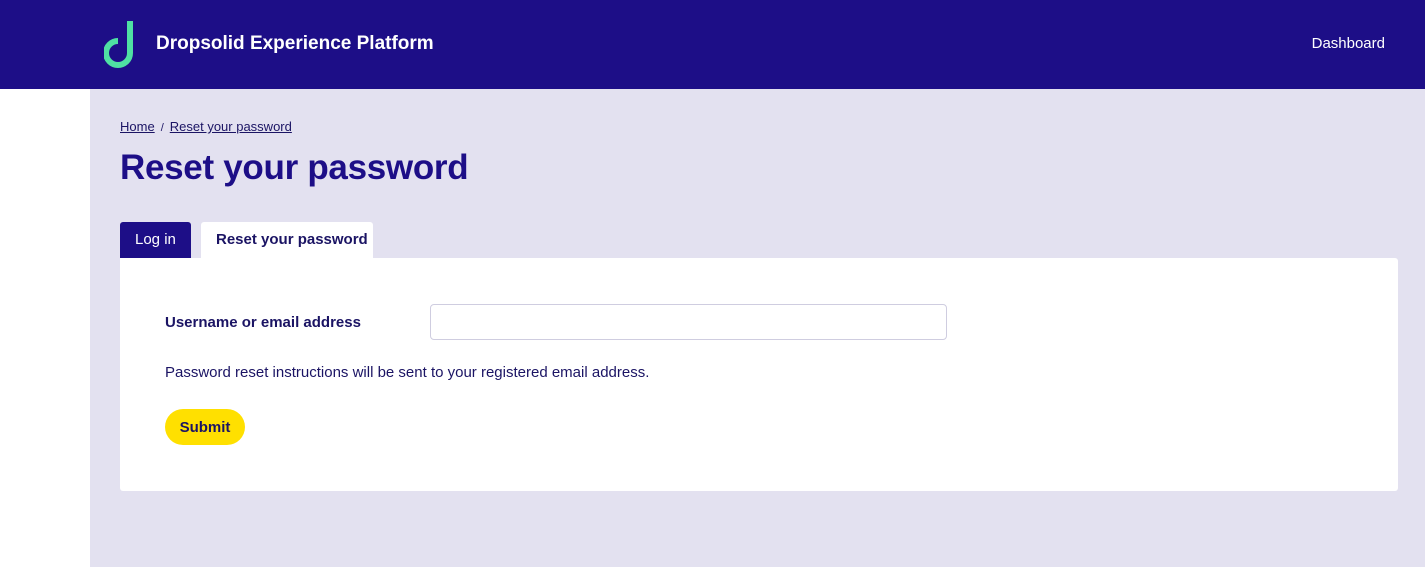  Describe the element at coordinates (263, 322) in the screenshot. I see `username-label: Username or email address` at that location.